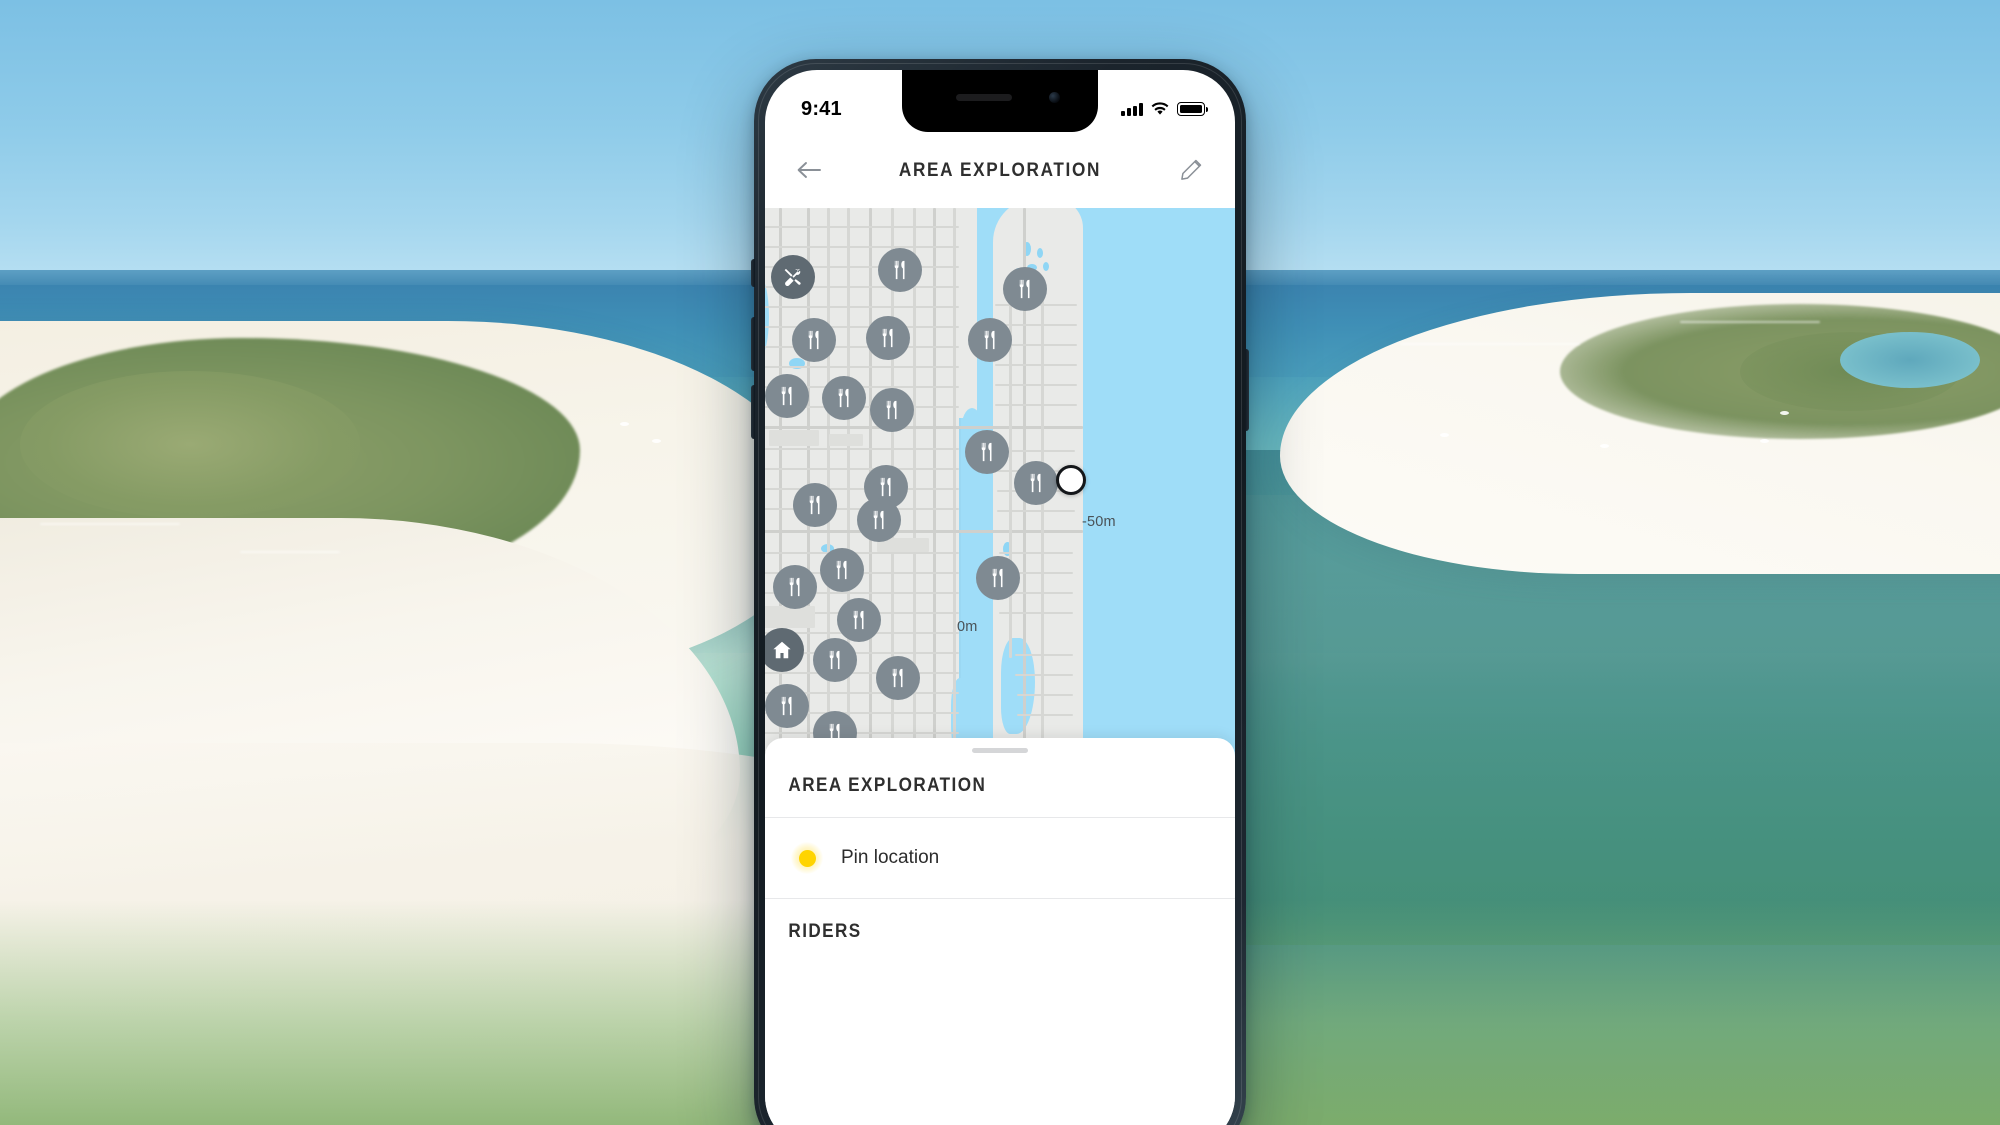  What do you see at coordinates (1191, 170) in the screenshot?
I see `pencil-icon` at bounding box center [1191, 170].